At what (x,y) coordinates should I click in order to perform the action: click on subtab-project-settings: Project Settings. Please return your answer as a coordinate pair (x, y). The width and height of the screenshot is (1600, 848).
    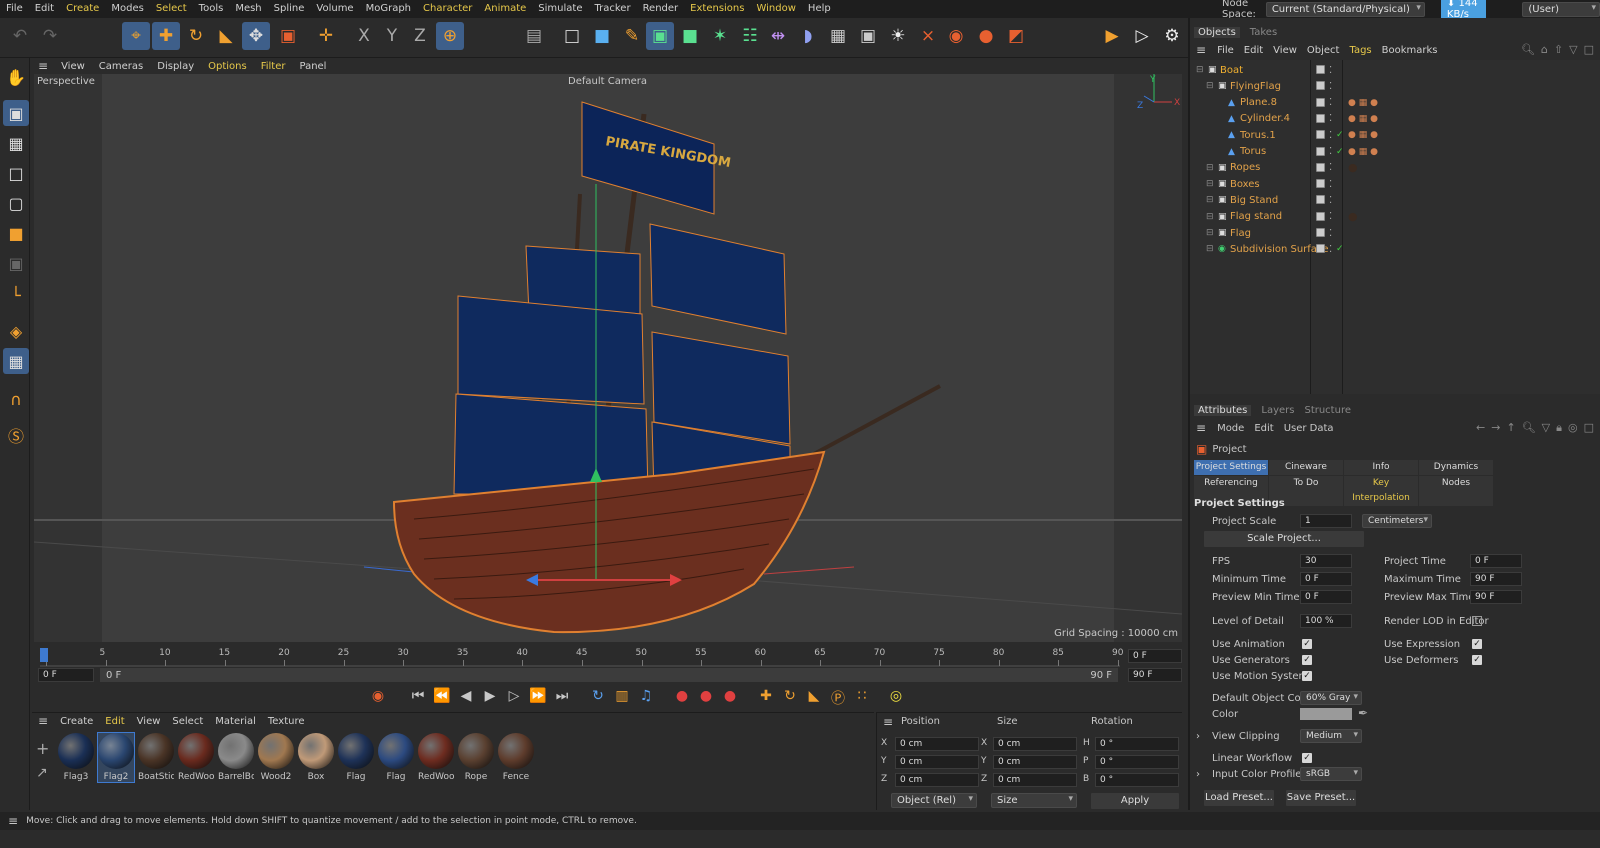
    Looking at the image, I should click on (1231, 467).